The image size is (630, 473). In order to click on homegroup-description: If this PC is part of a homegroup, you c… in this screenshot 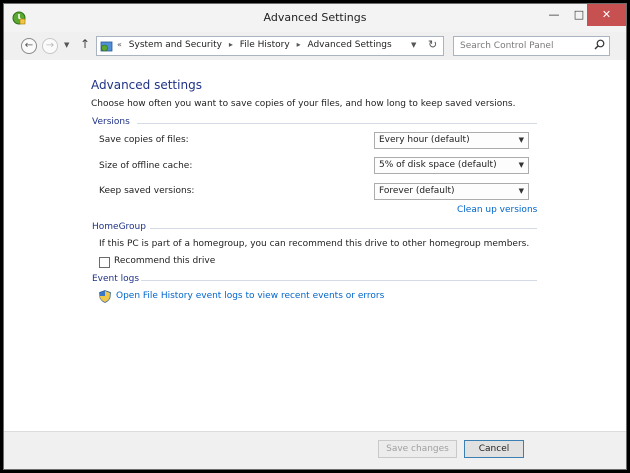, I will do `click(314, 244)`.